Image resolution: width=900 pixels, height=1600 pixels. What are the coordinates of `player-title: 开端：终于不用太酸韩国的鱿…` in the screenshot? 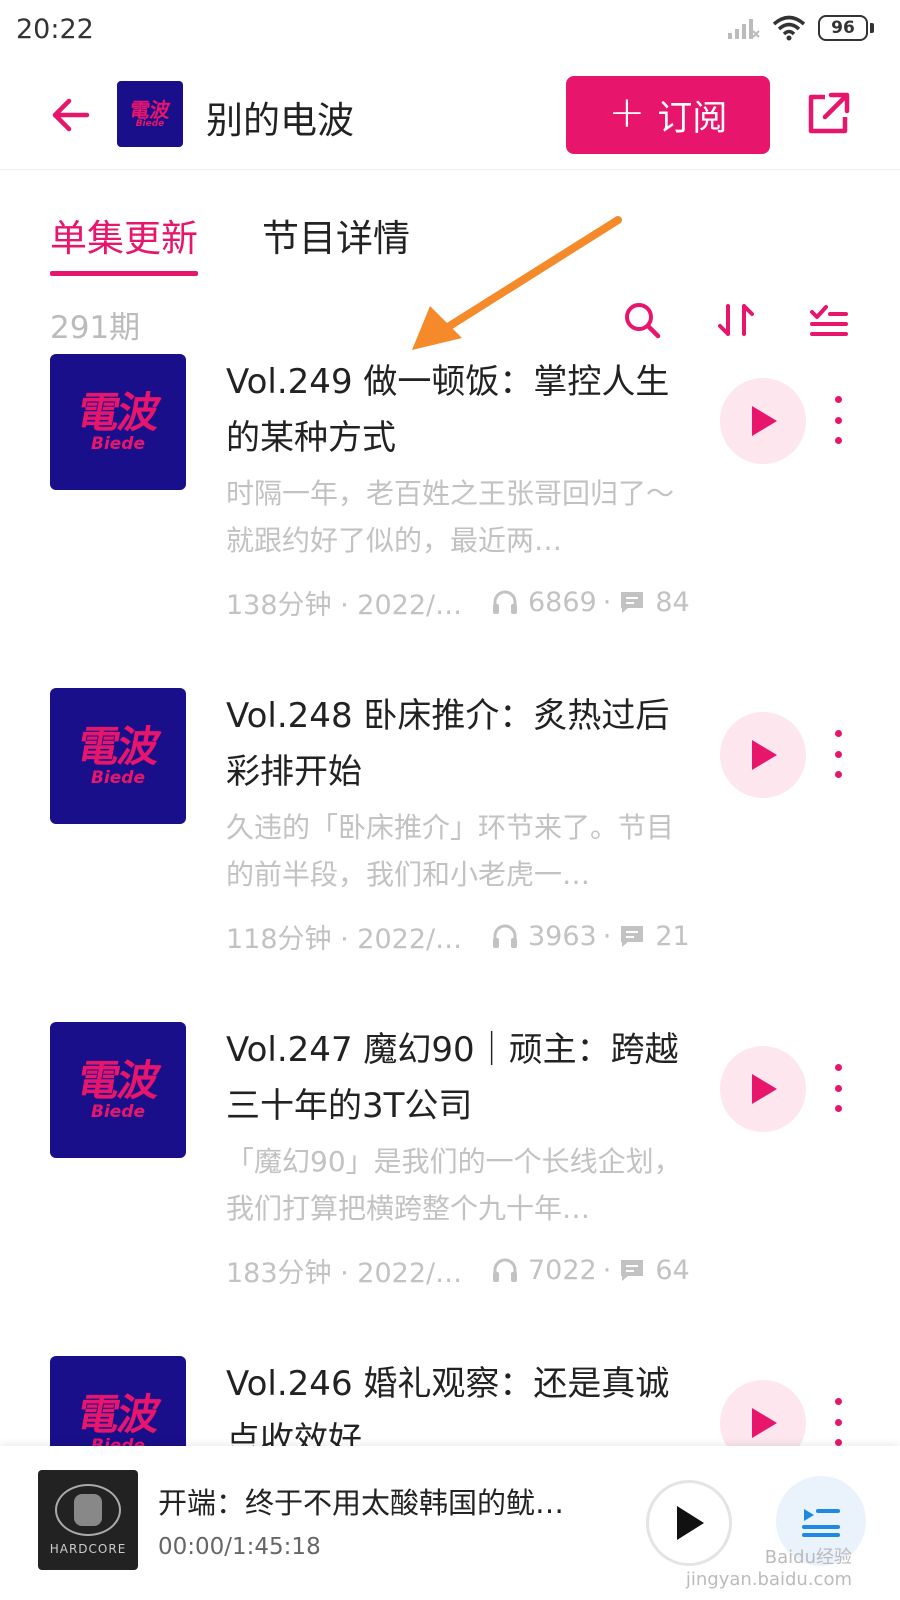 It's located at (378, 1501).